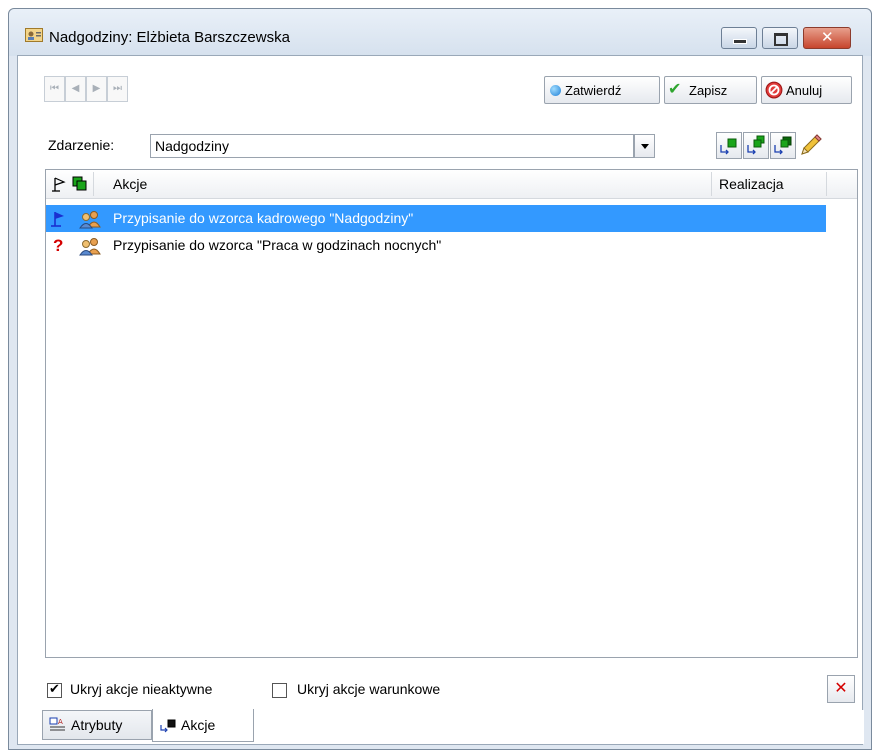 The height and width of the screenshot is (756, 877). I want to click on event-select: Nadgodziny, so click(392, 146).